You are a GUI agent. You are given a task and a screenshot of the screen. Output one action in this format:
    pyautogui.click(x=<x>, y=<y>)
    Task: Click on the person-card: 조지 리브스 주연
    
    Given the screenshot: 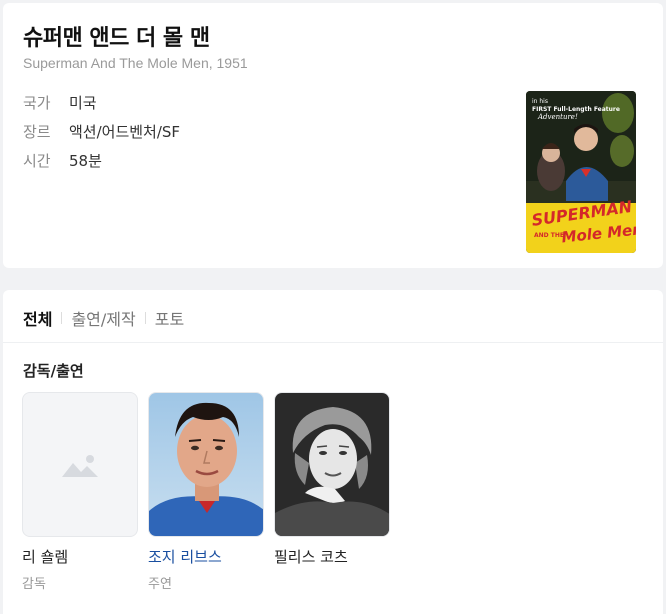 What is the action you would take?
    pyautogui.click(x=206, y=492)
    